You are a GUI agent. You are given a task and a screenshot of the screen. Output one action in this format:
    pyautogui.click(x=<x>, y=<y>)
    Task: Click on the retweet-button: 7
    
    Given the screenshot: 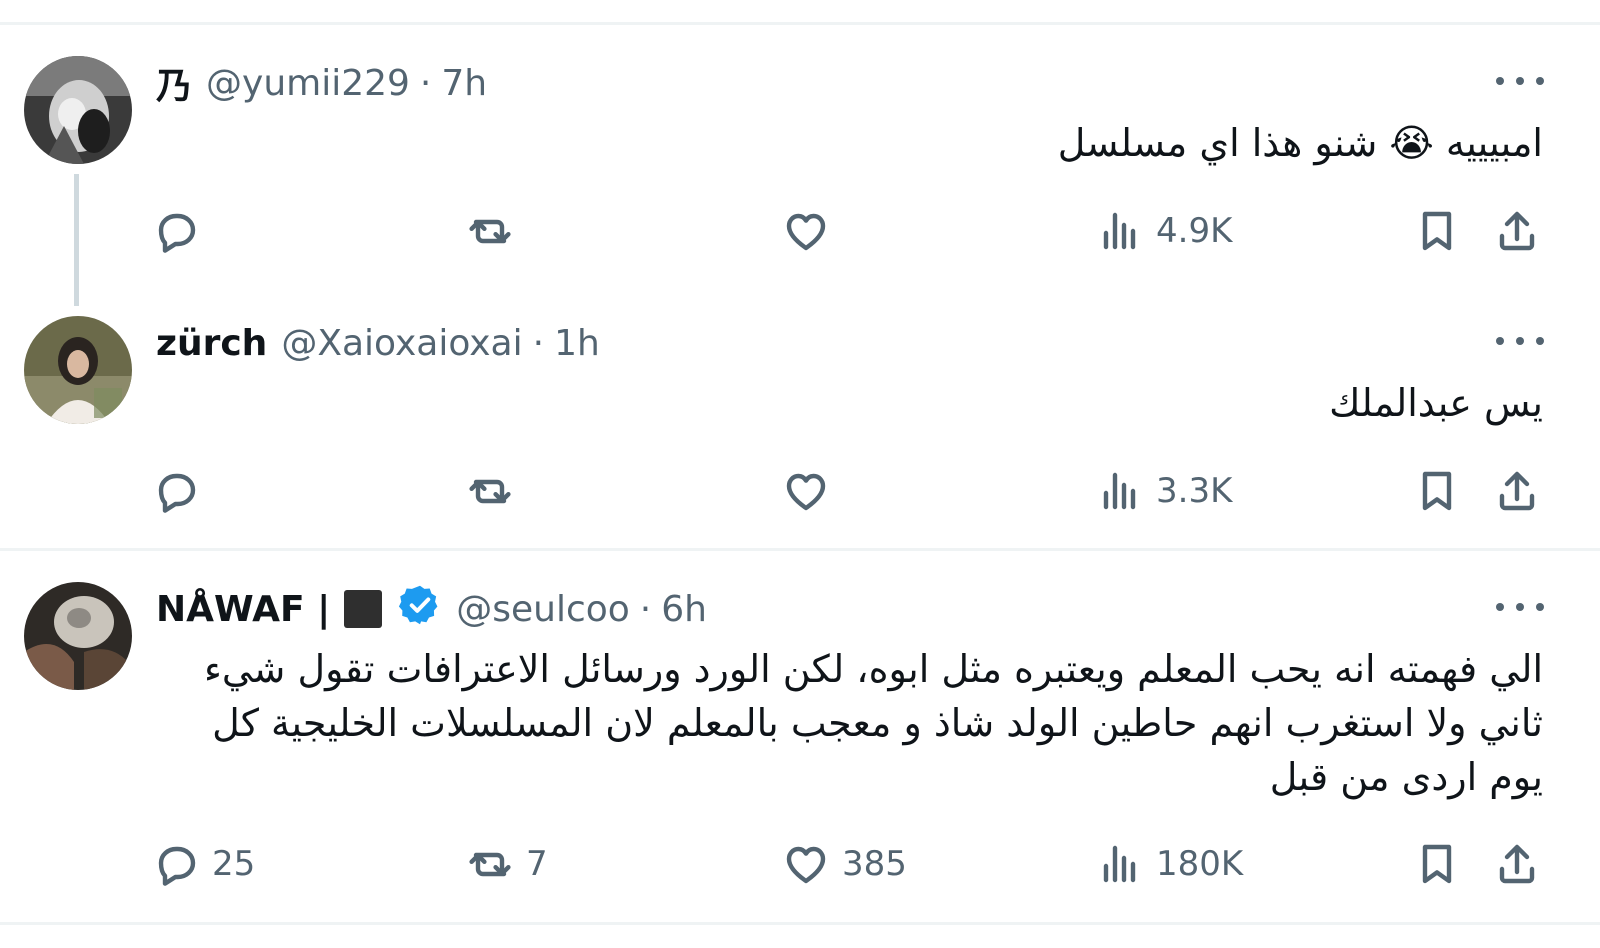 What is the action you would take?
    pyautogui.click(x=507, y=864)
    